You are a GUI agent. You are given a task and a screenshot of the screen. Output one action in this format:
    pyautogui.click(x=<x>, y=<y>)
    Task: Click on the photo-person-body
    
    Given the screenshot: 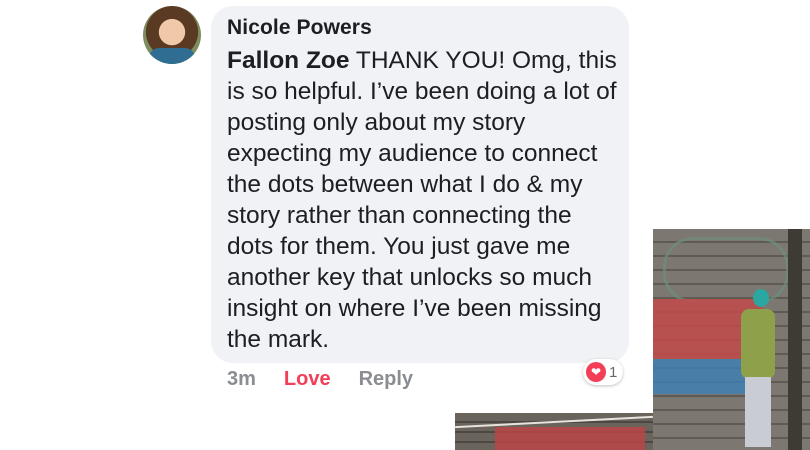 What is the action you would take?
    pyautogui.click(x=758, y=344)
    